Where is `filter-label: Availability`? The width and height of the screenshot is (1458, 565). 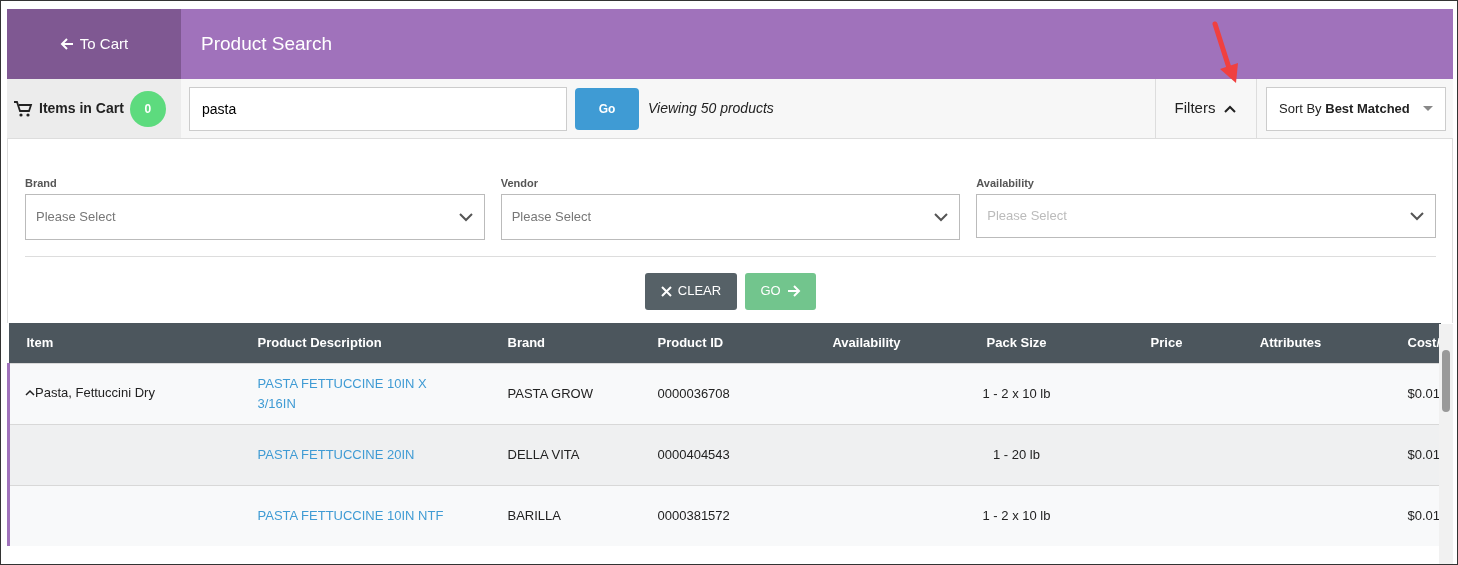
filter-label: Availability is located at coordinates (1005, 183).